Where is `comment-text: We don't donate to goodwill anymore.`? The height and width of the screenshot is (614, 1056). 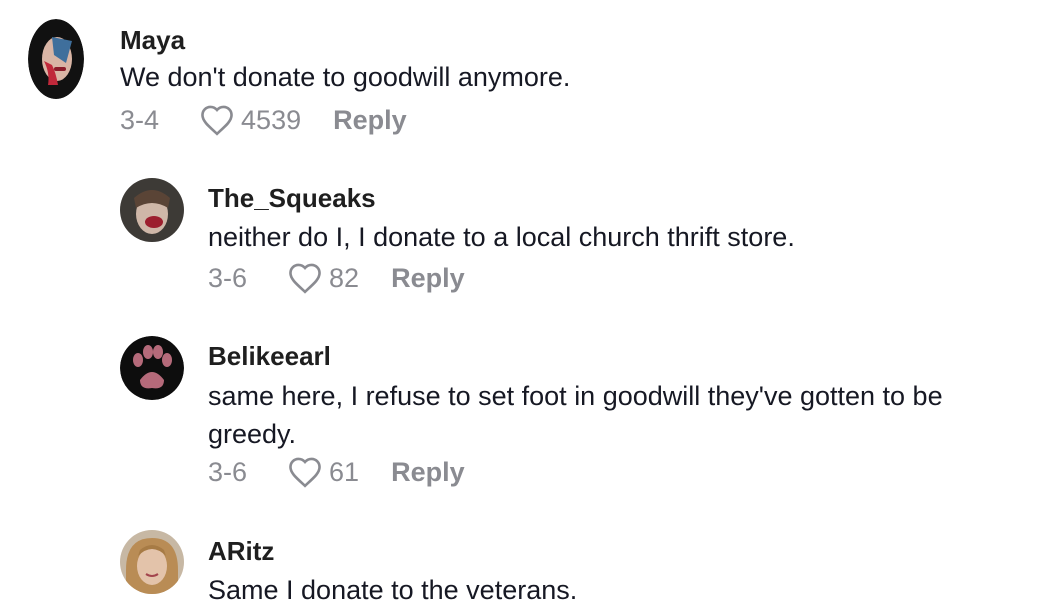 comment-text: We don't donate to goodwill anymore. is located at coordinates (345, 77).